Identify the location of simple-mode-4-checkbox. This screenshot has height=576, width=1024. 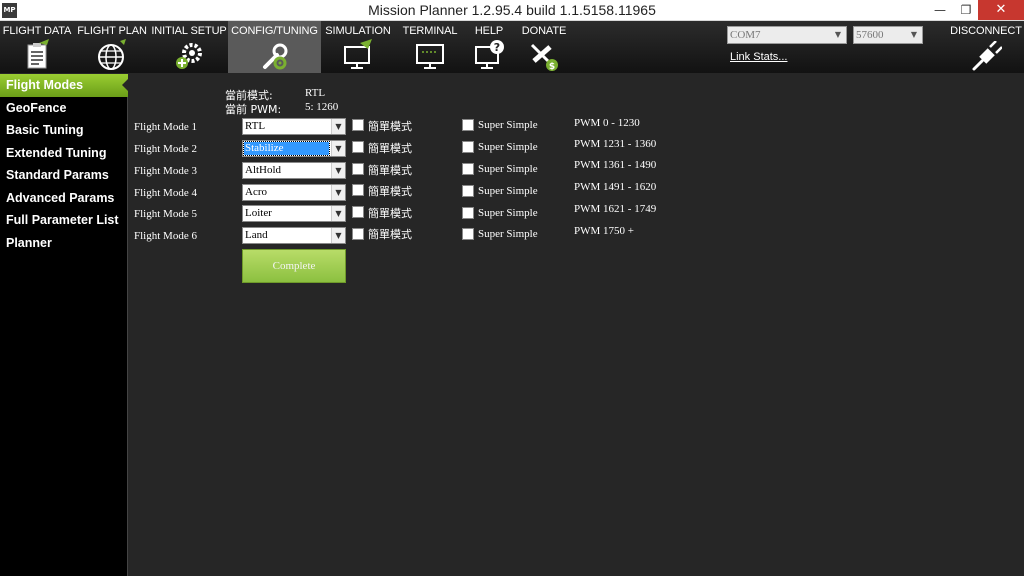
(358, 190).